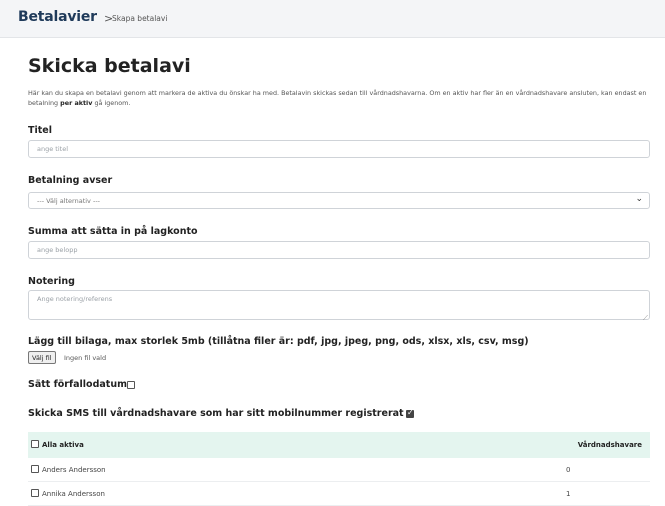 The height and width of the screenshot is (506, 665). What do you see at coordinates (113, 231) in the screenshot?
I see `amount-label: Summa att sätta in på lagkonto` at bounding box center [113, 231].